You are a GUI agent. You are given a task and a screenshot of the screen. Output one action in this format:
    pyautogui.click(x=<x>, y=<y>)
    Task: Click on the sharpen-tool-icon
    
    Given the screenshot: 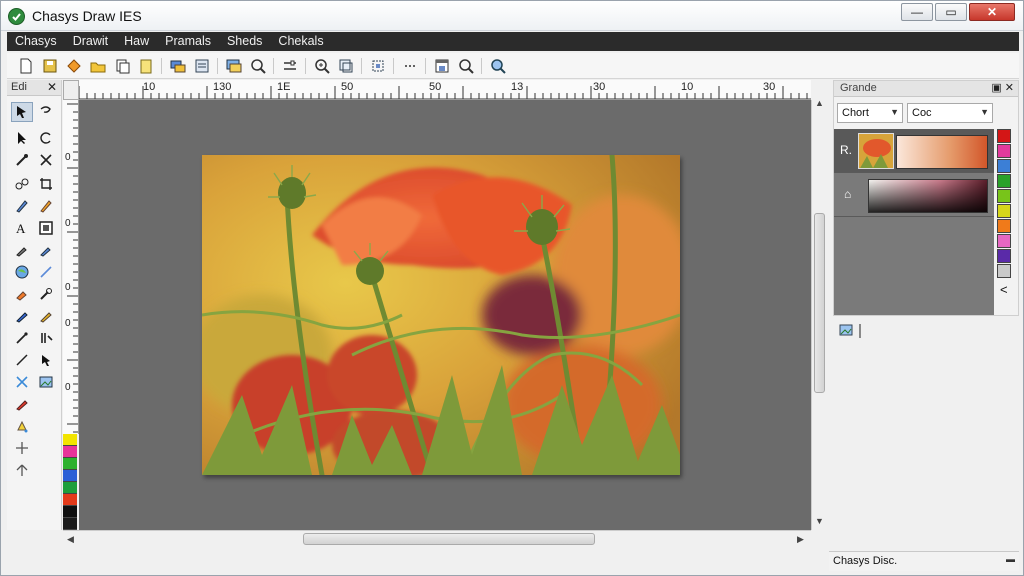 What is the action you would take?
    pyautogui.click(x=46, y=316)
    